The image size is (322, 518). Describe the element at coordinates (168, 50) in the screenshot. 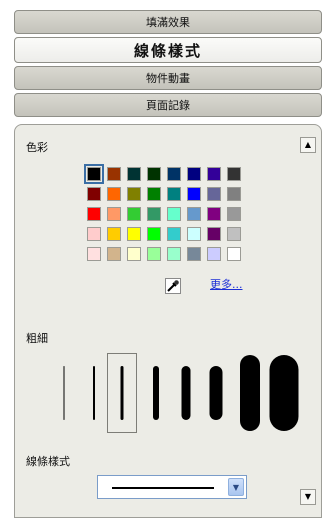

I see `tab-line-style: 線條樣式` at that location.